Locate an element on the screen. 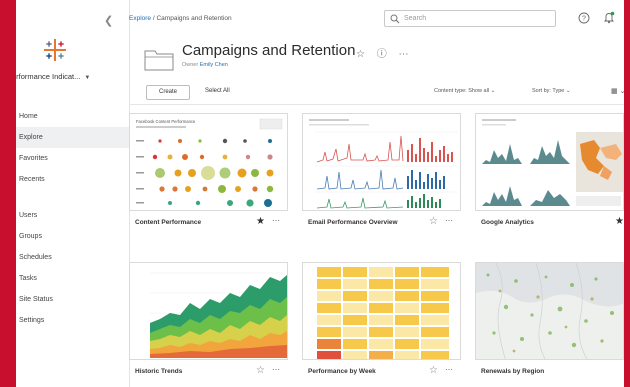 Image resolution: width=630 pixels, height=387 pixels. stacked-area-chart-thumbnail is located at coordinates (218, 315).